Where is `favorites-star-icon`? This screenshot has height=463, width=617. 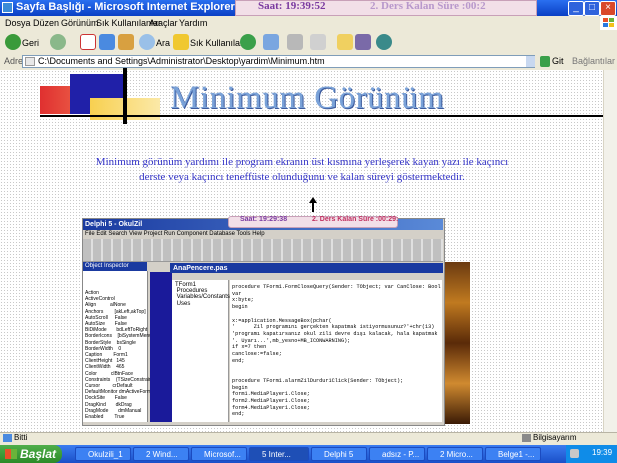 favorites-star-icon is located at coordinates (181, 42).